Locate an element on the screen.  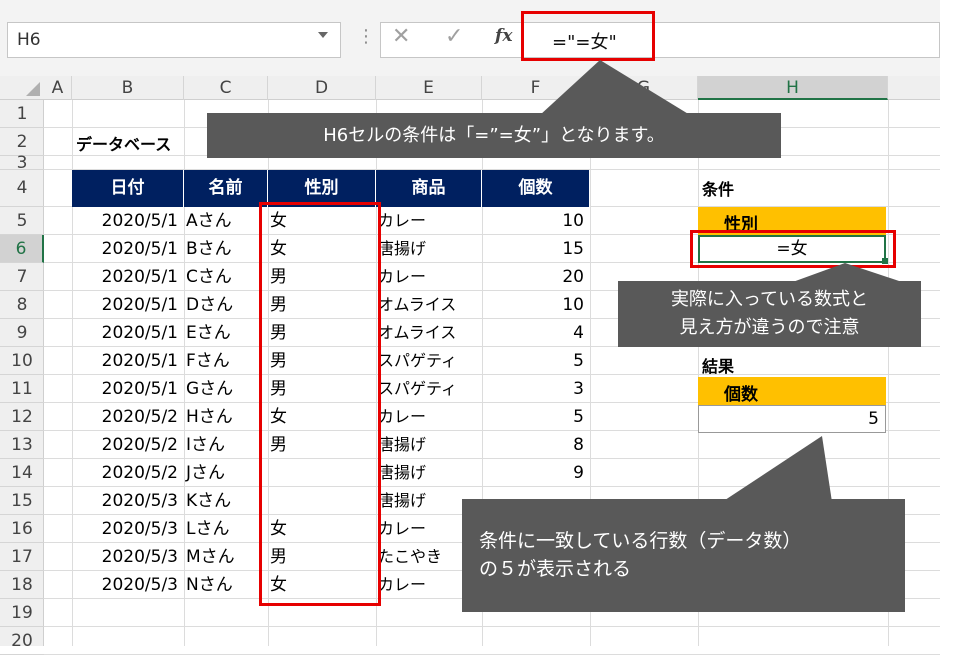
criteria-cell-highlight is located at coordinates (793, 249).